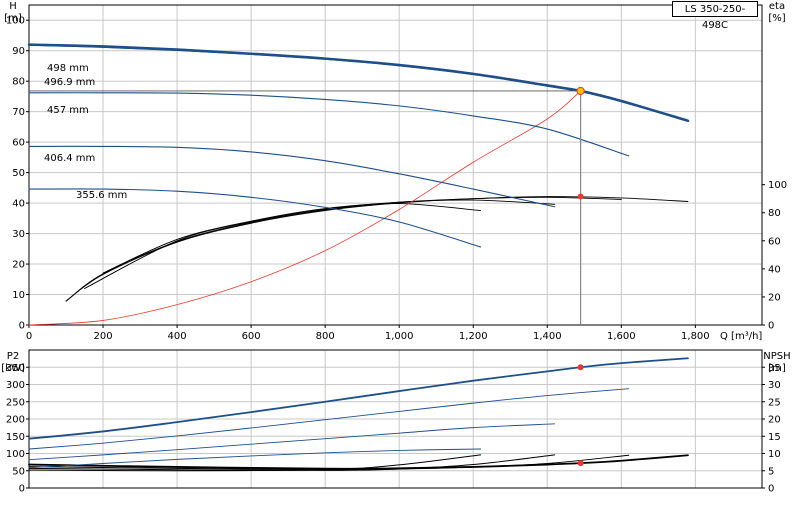 The image size is (800, 524). I want to click on top-left-tick-label-3: 30, so click(18, 234).